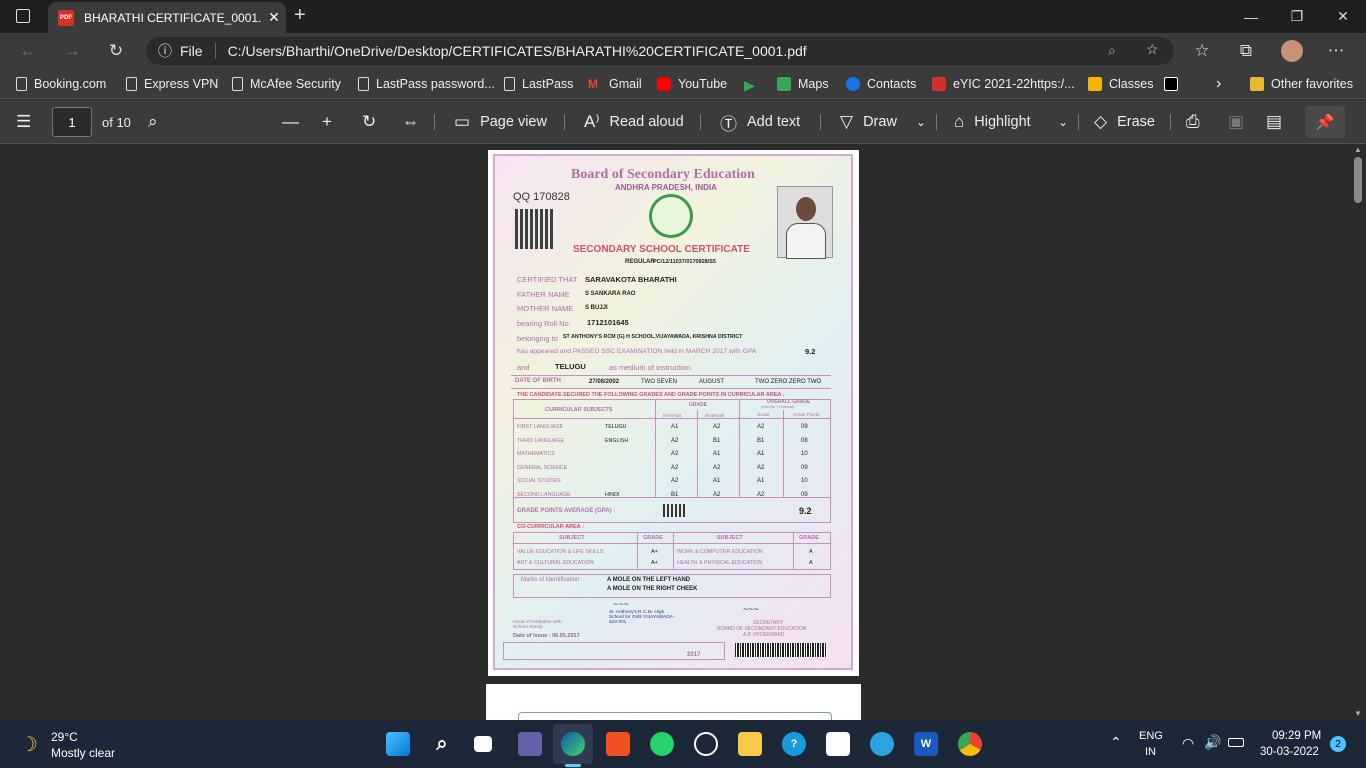  What do you see at coordinates (1174, 84) in the screenshot?
I see `bookmark-n` at bounding box center [1174, 84].